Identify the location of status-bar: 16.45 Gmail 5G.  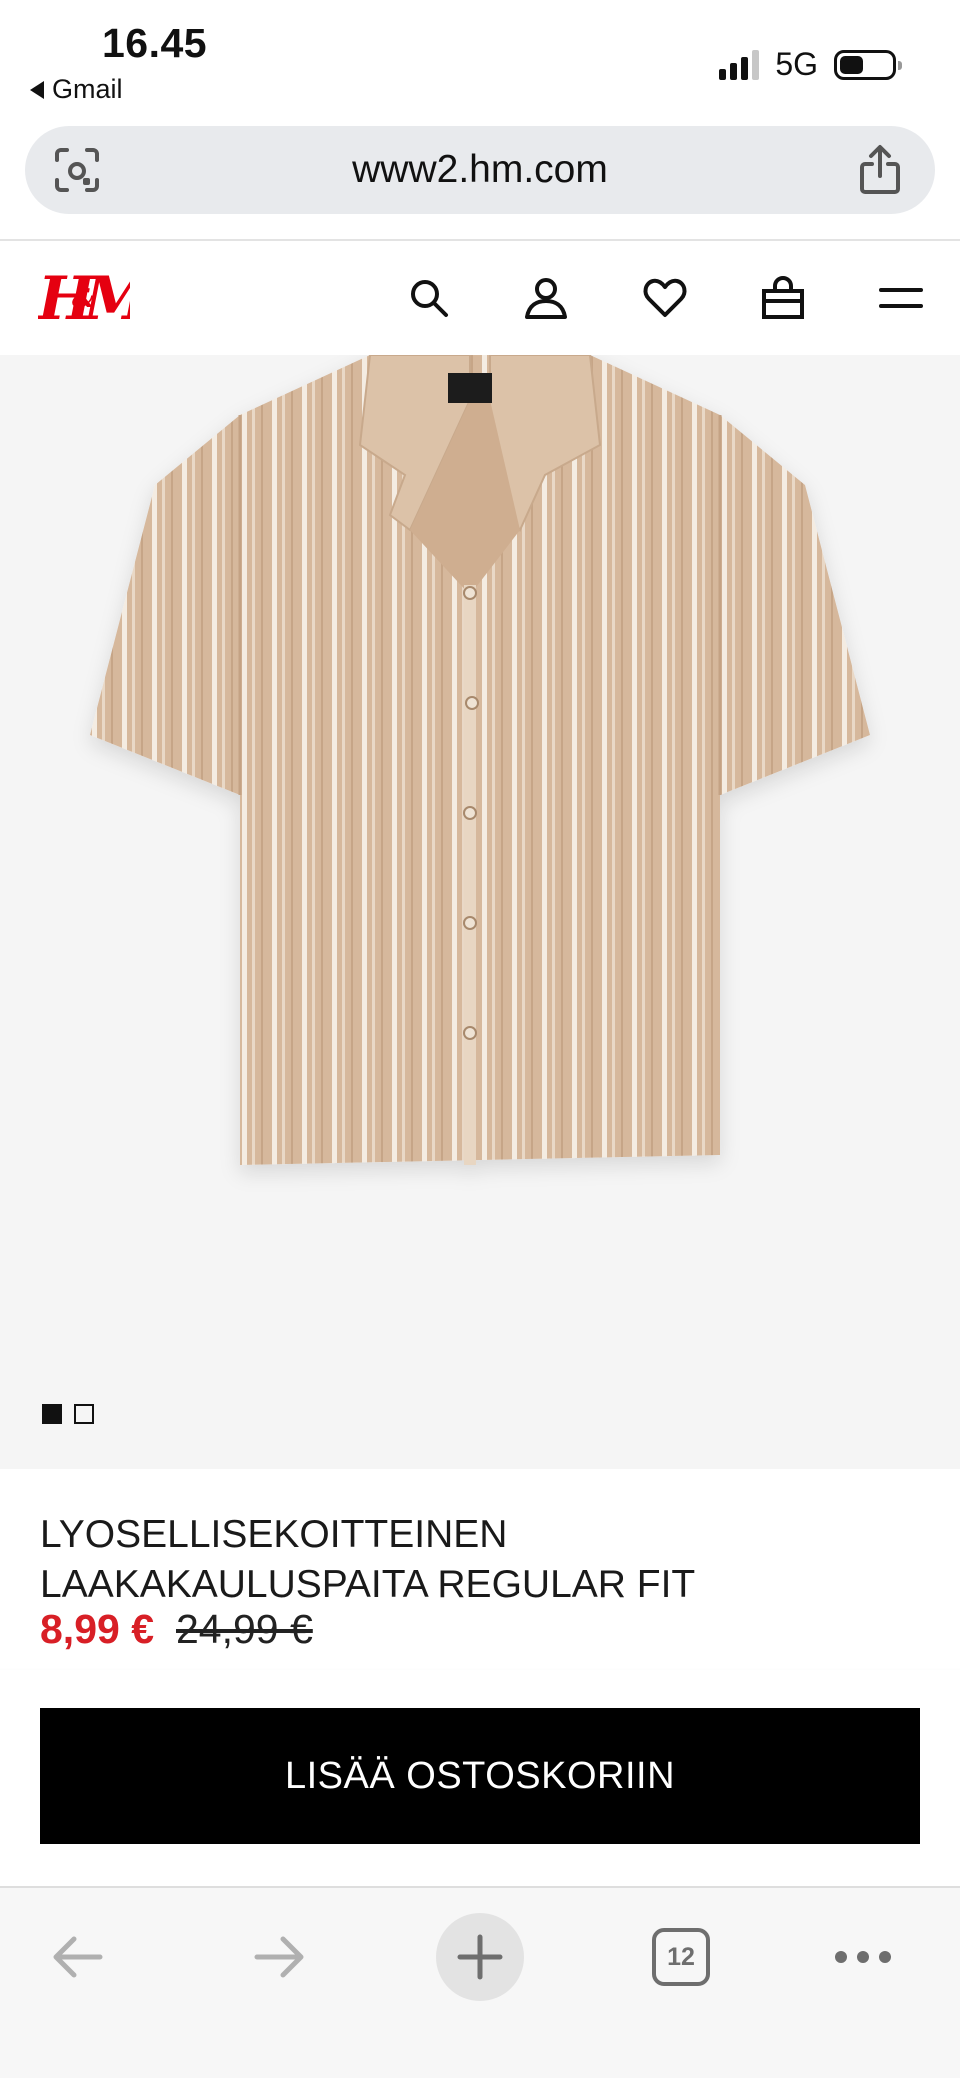
(480, 59).